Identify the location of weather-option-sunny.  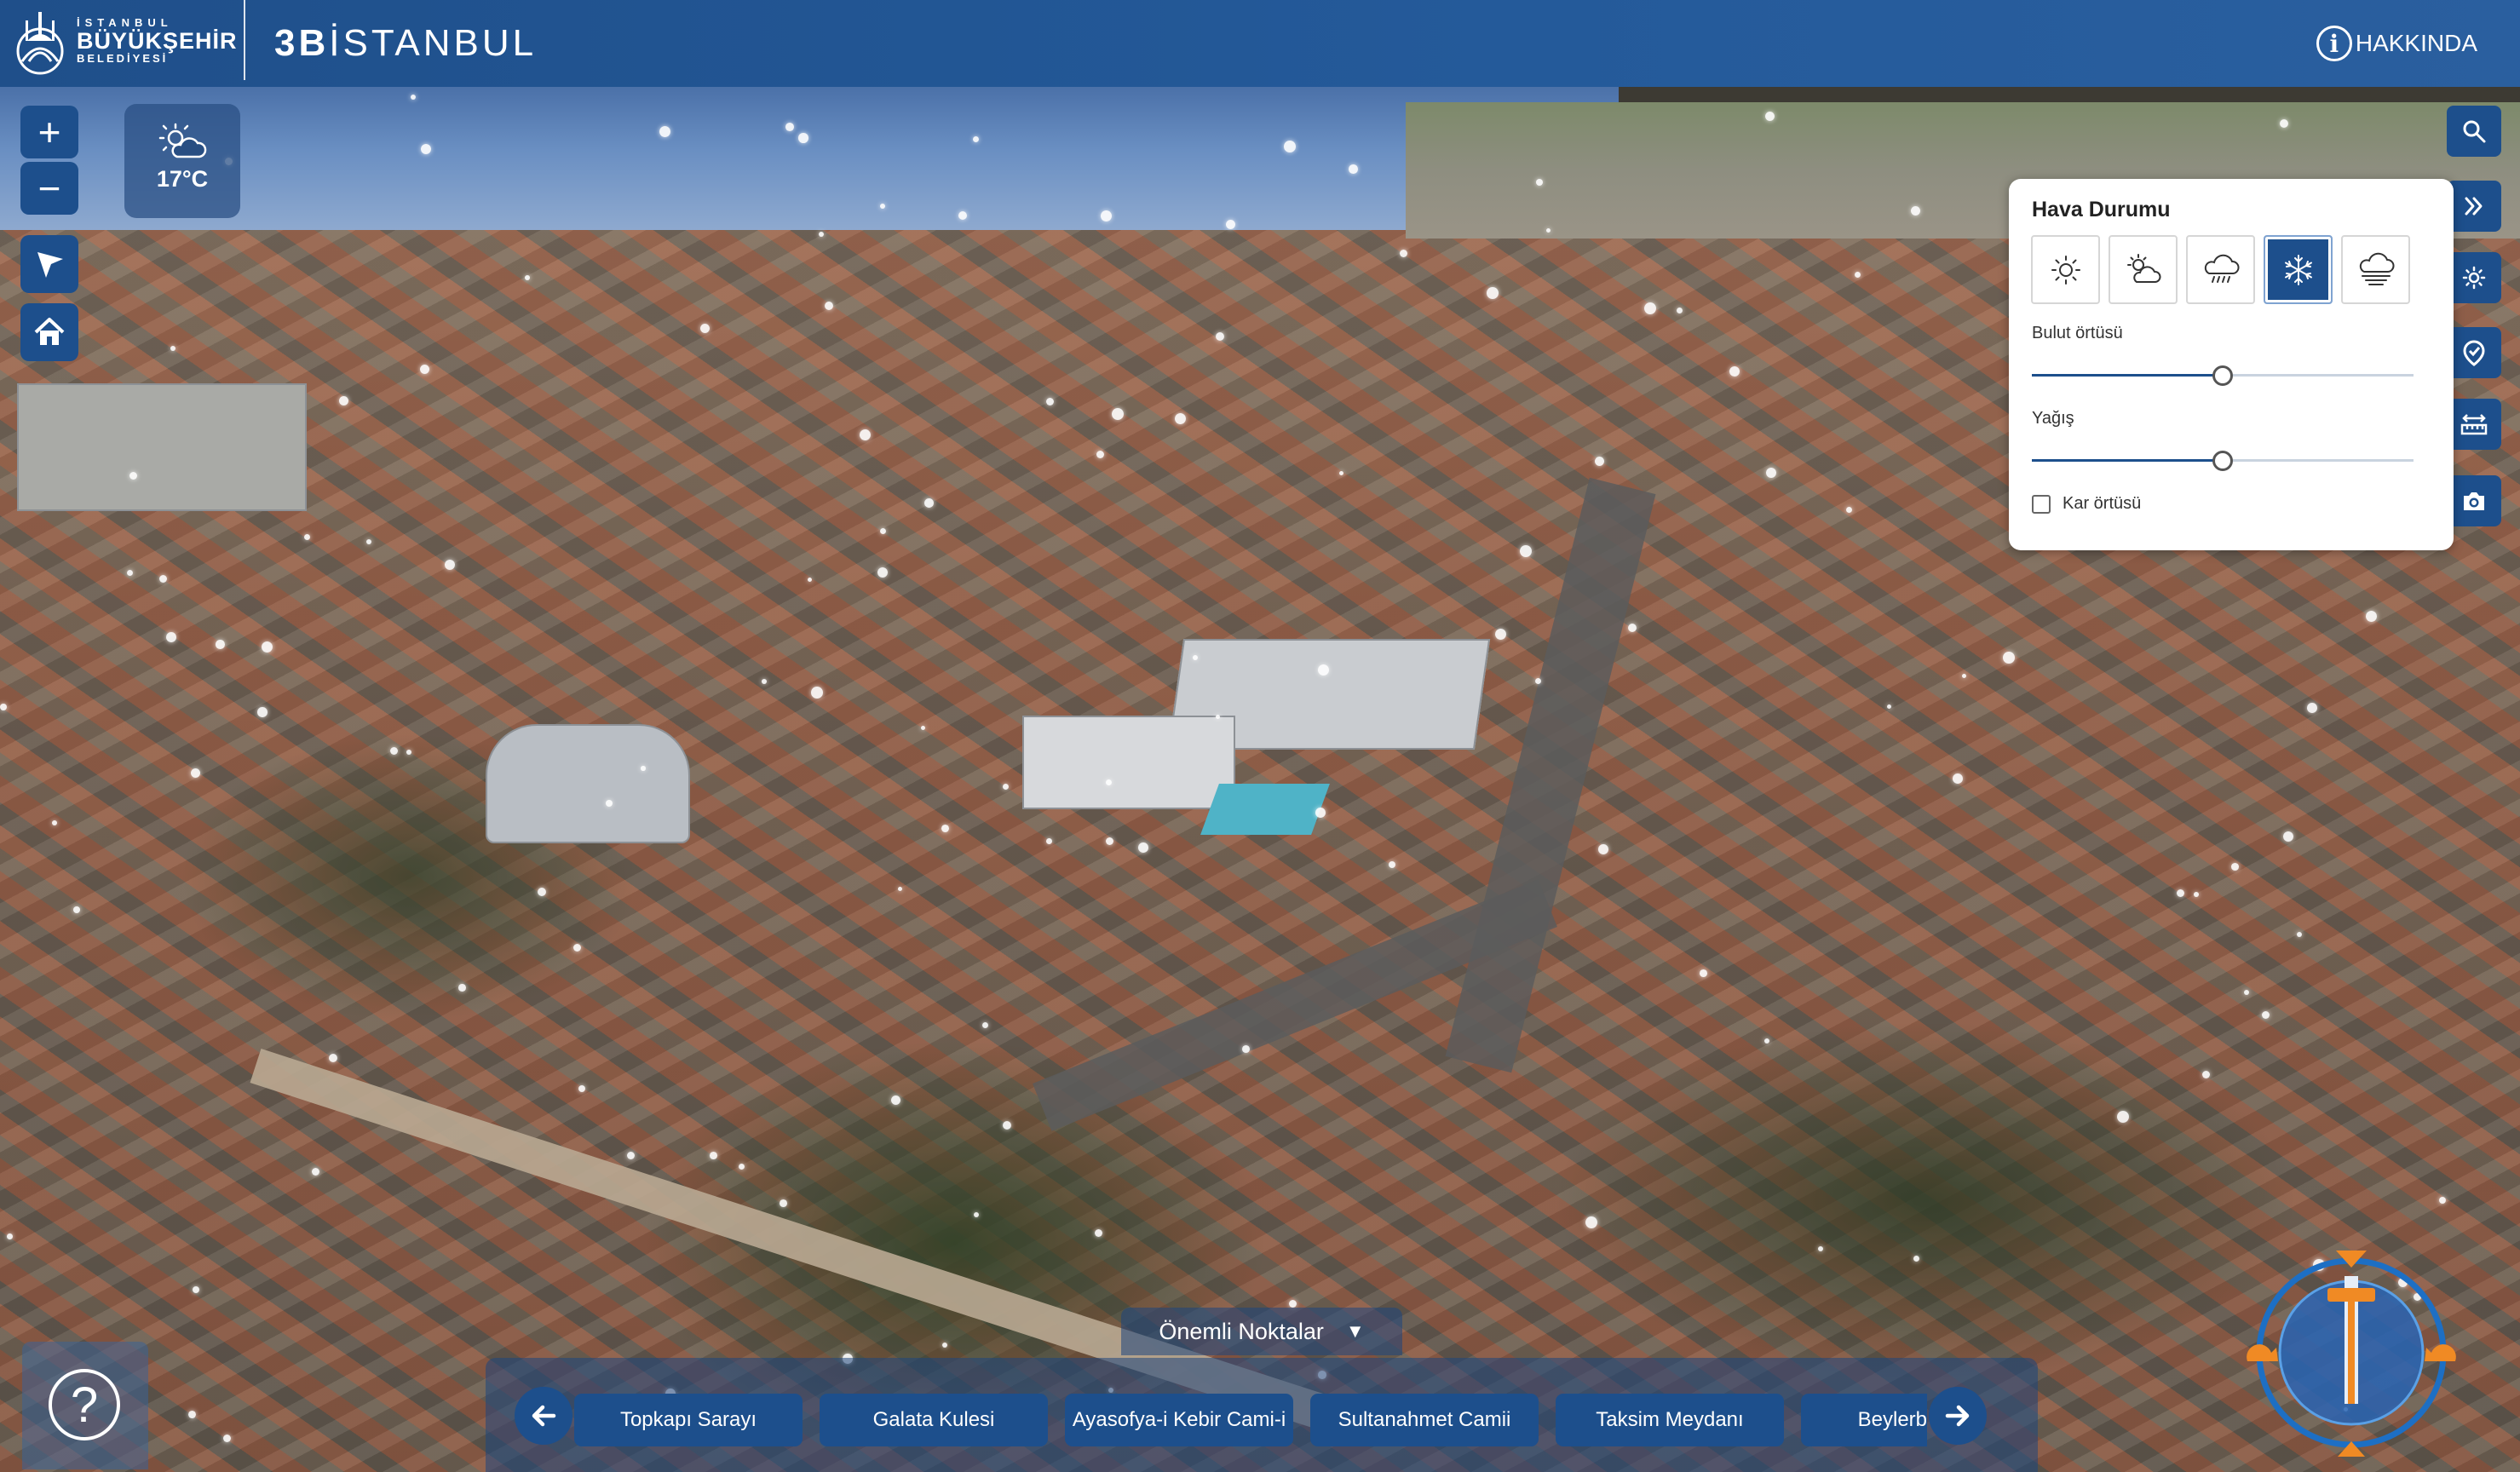
(2065, 269).